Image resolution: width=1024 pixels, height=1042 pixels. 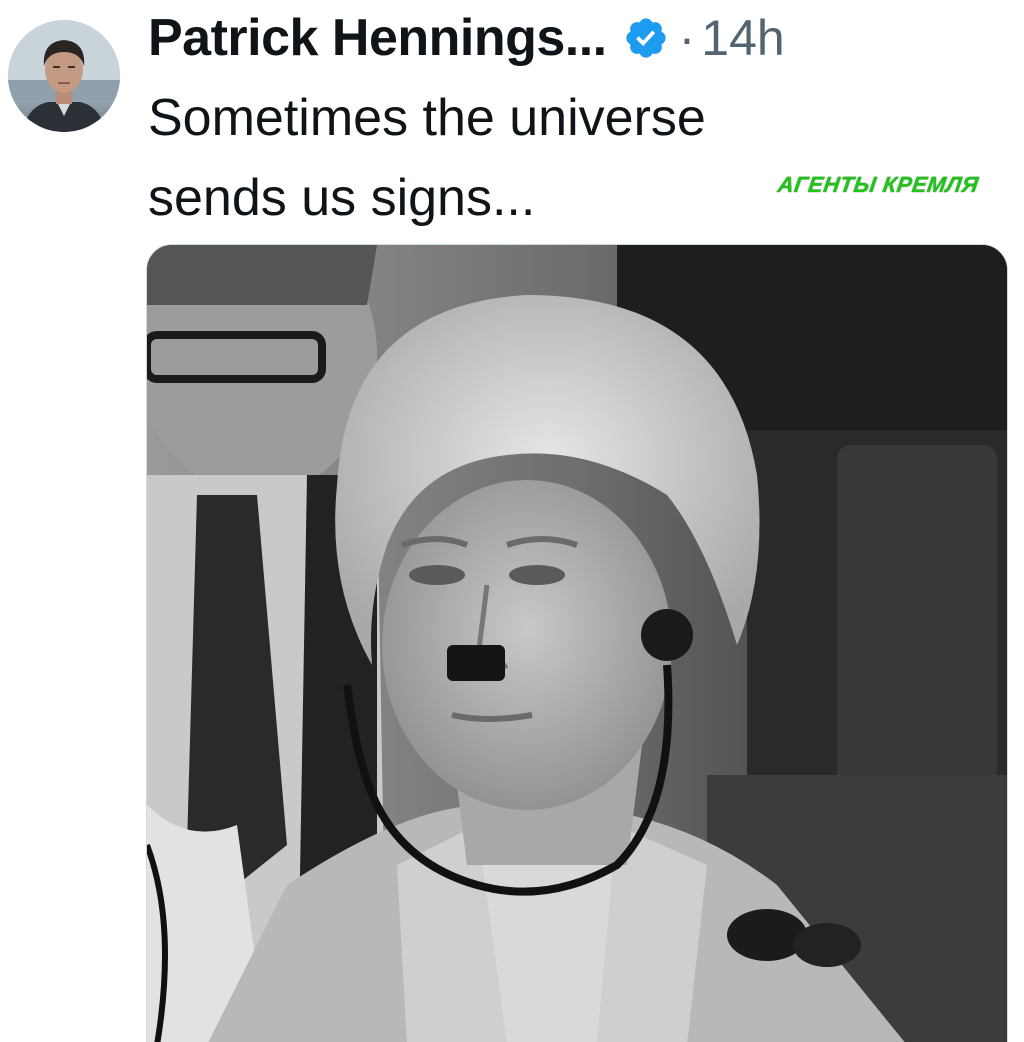 What do you see at coordinates (646, 38) in the screenshot?
I see `verified-badge-icon` at bounding box center [646, 38].